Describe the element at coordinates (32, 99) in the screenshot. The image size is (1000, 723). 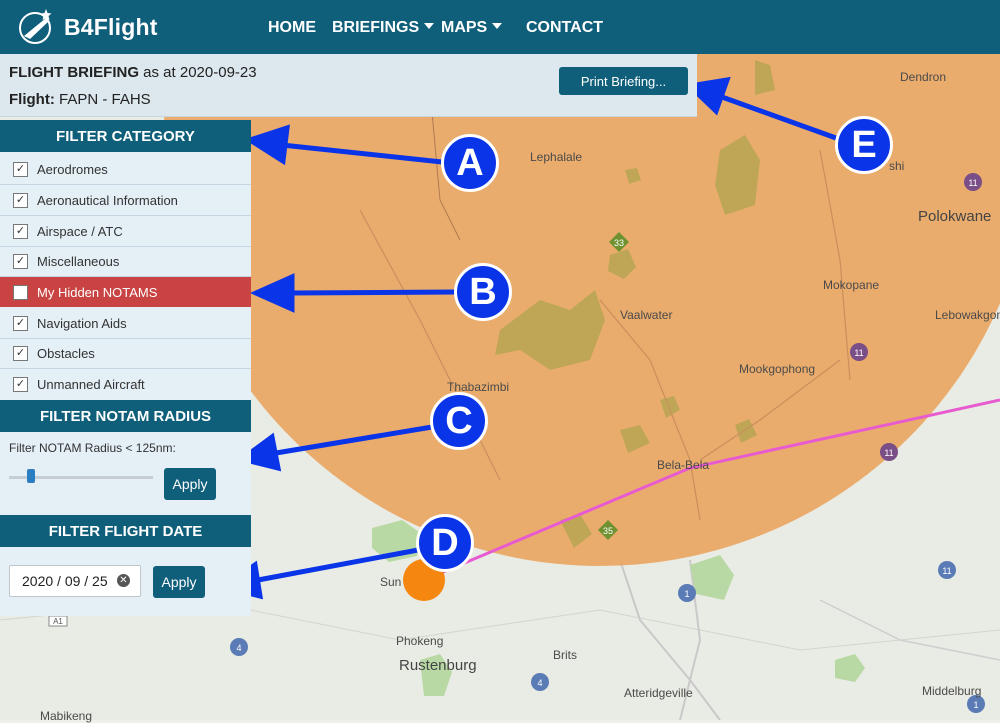
I see `flight-label: Flight:` at that location.